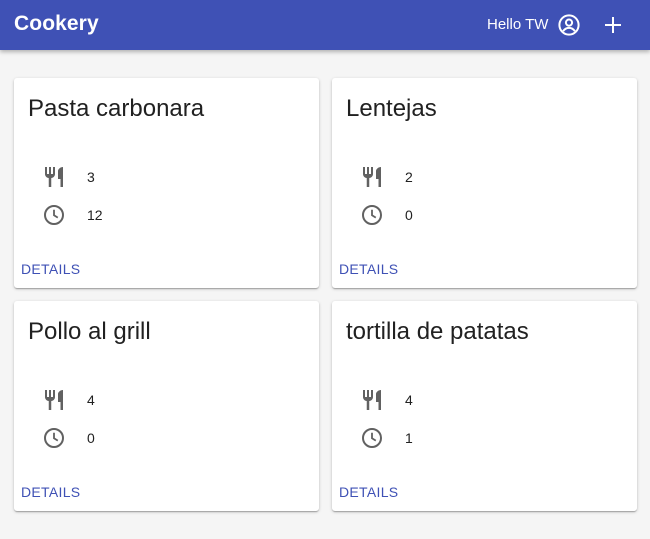 This screenshot has height=539, width=650. Describe the element at coordinates (91, 177) in the screenshot. I see `servings-value: 3` at that location.